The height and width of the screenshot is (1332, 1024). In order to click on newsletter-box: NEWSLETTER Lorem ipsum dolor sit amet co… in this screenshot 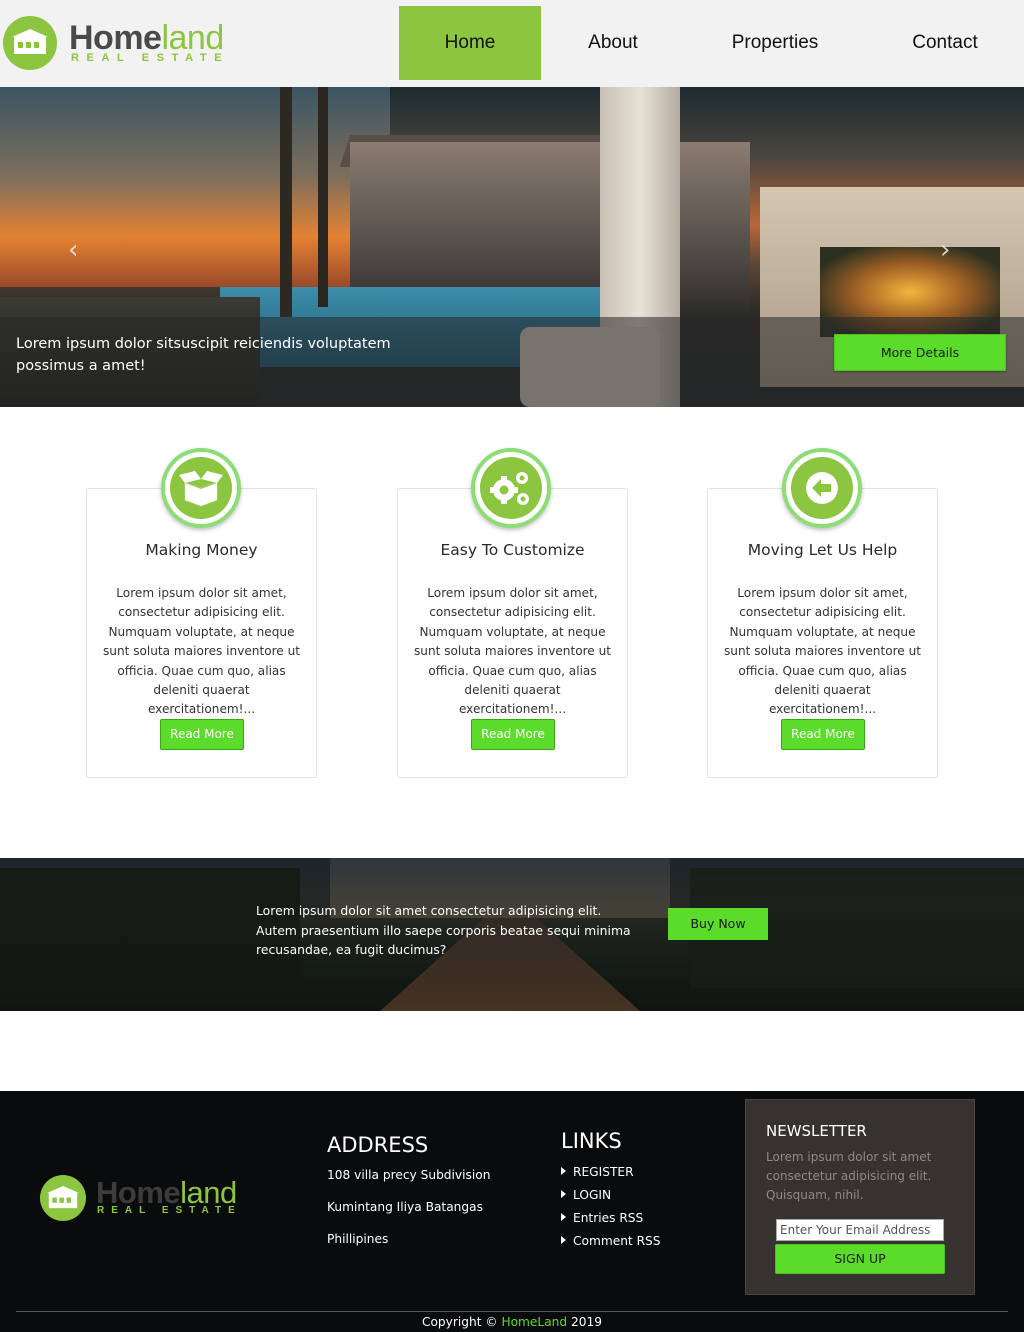, I will do `click(860, 1197)`.